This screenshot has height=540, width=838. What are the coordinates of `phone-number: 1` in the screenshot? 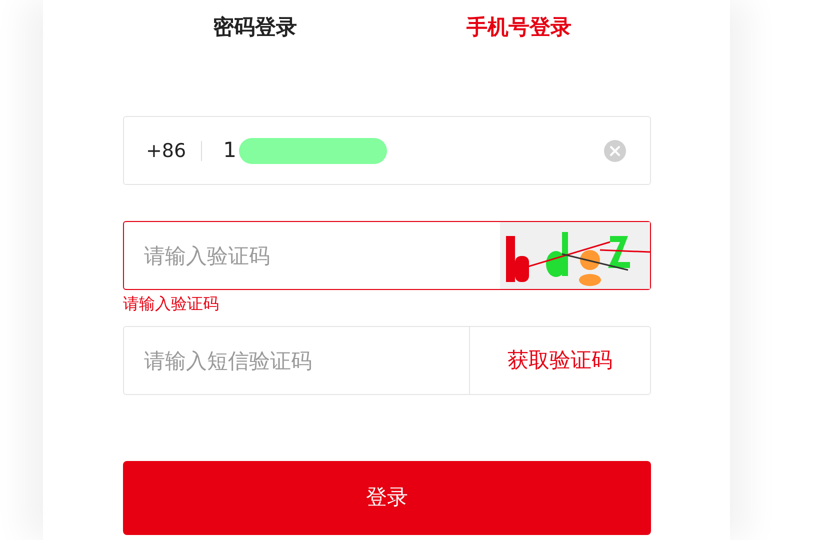 It's located at (229, 150).